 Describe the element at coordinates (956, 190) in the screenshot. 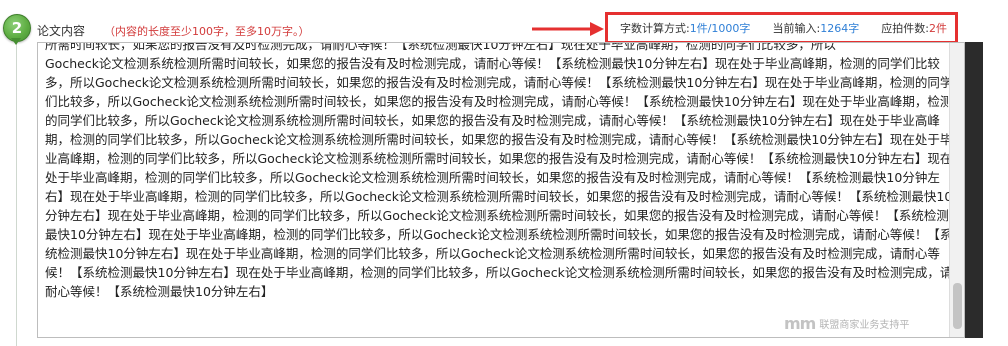

I see `textarea-scrollbar` at that location.